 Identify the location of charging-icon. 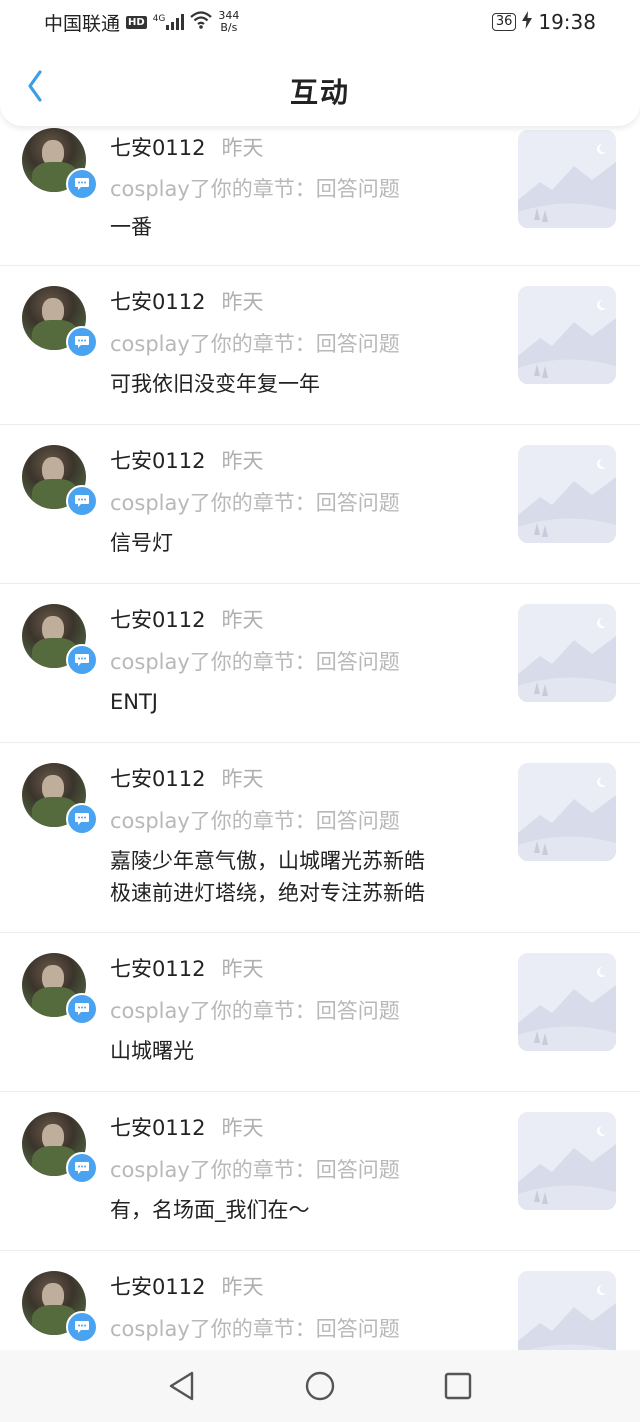
(527, 22).